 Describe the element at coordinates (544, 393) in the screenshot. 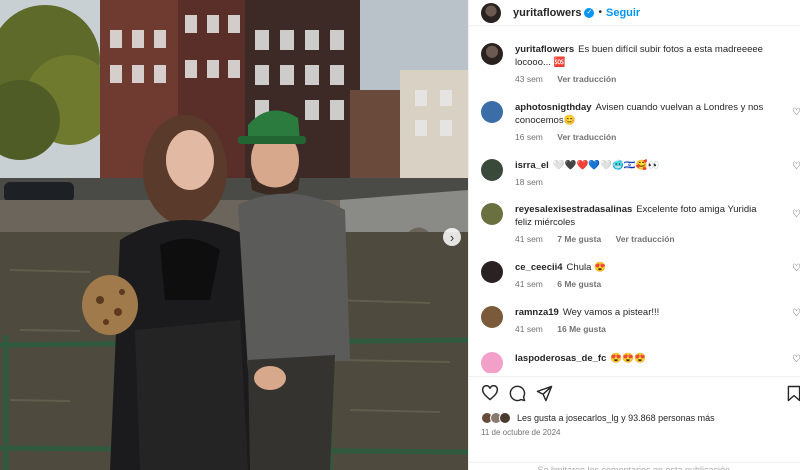

I see `send-icon` at that location.